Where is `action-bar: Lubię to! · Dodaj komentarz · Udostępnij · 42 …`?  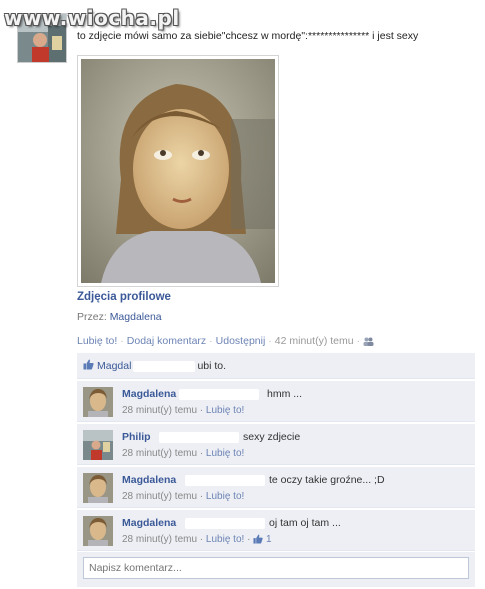
action-bar: Lubię to! · Dodaj komentarz · Udostępnij · 42 … is located at coordinates (225, 341).